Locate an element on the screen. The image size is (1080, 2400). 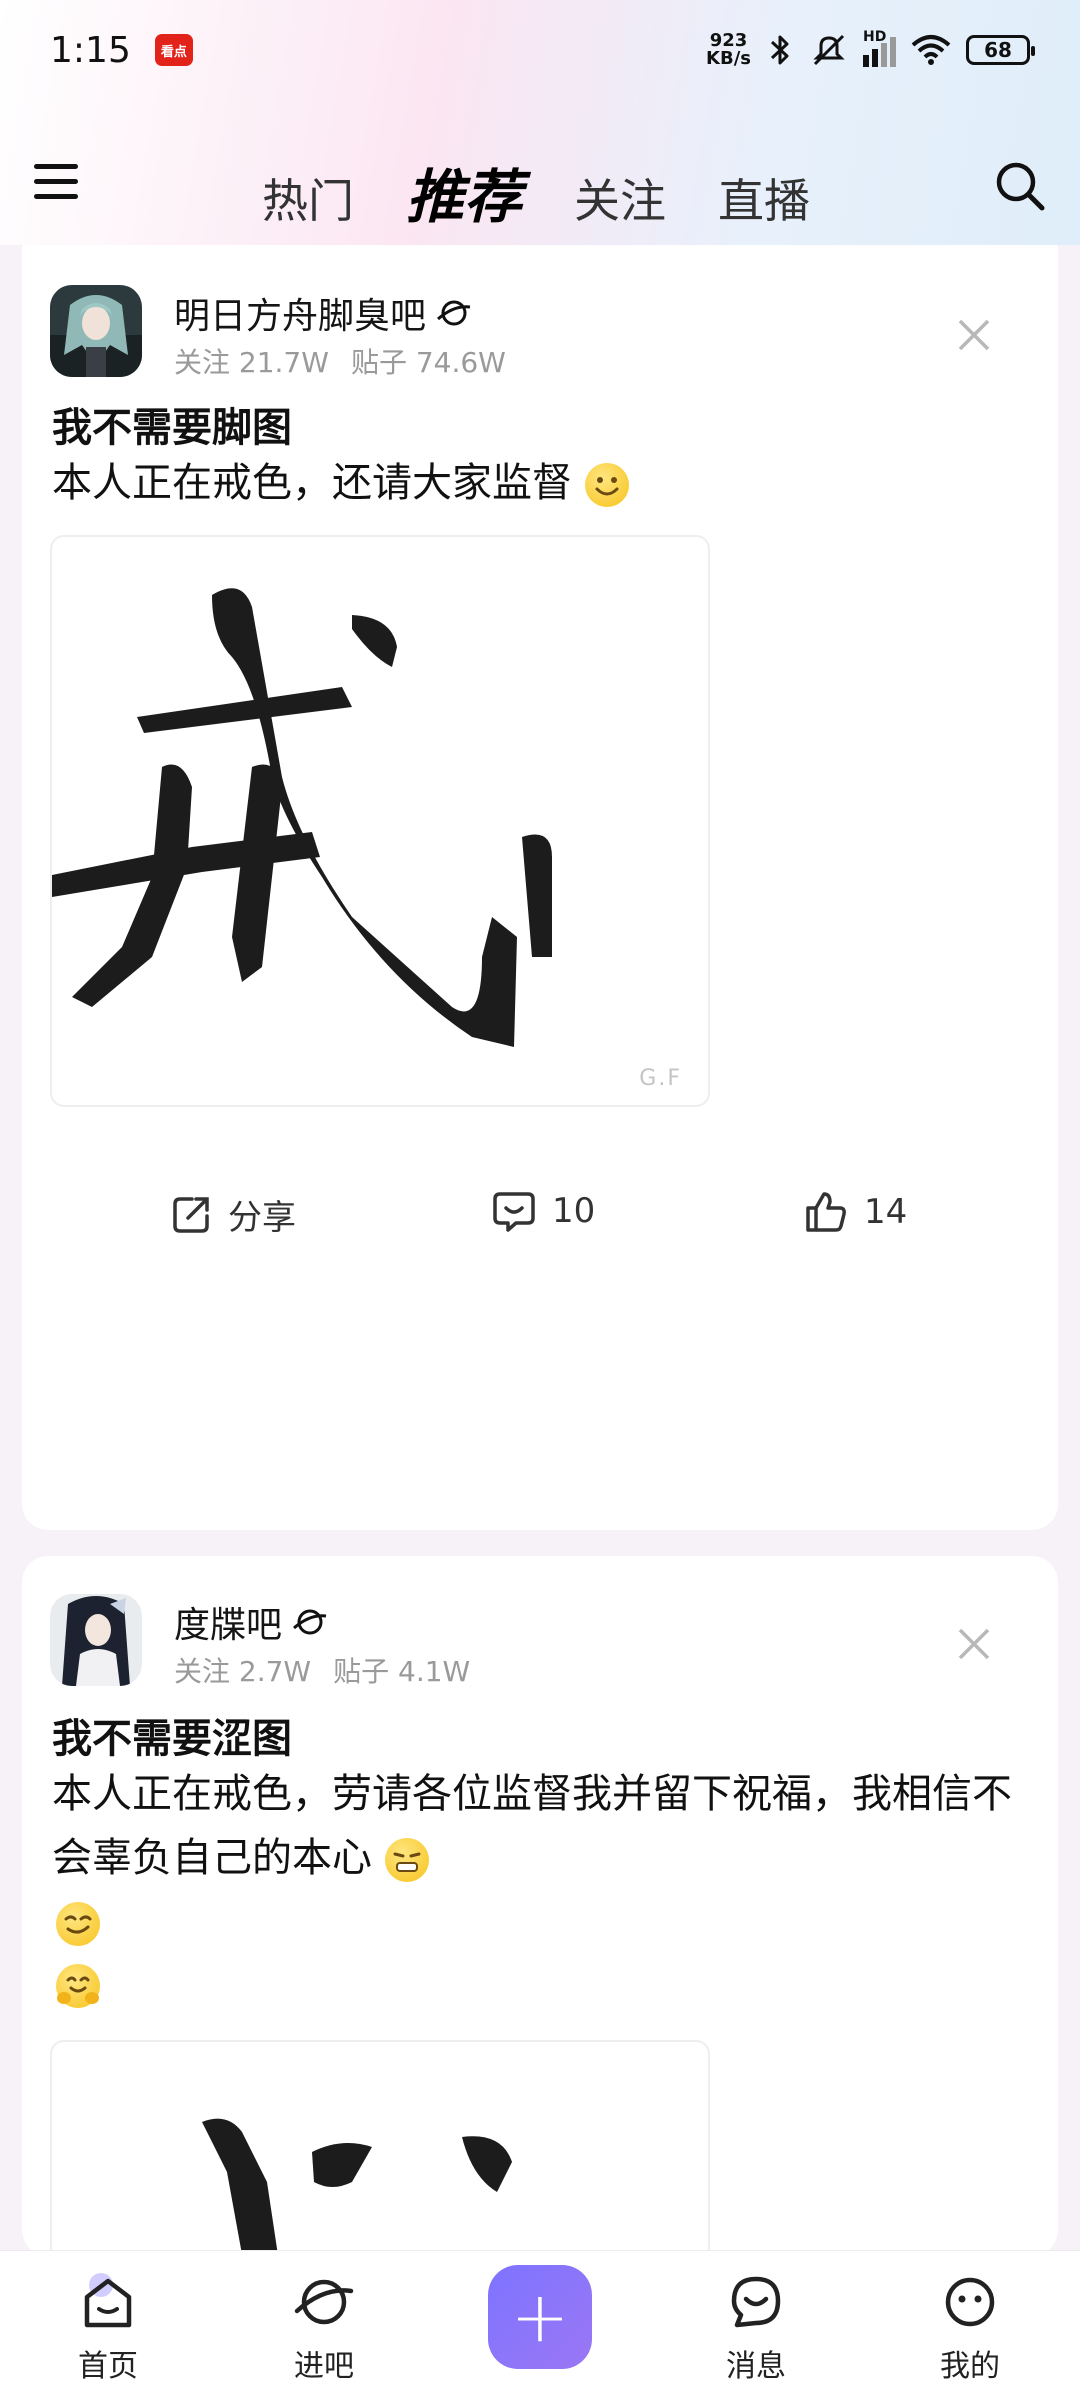
follow-count: 关注 21.7W is located at coordinates (251, 362).